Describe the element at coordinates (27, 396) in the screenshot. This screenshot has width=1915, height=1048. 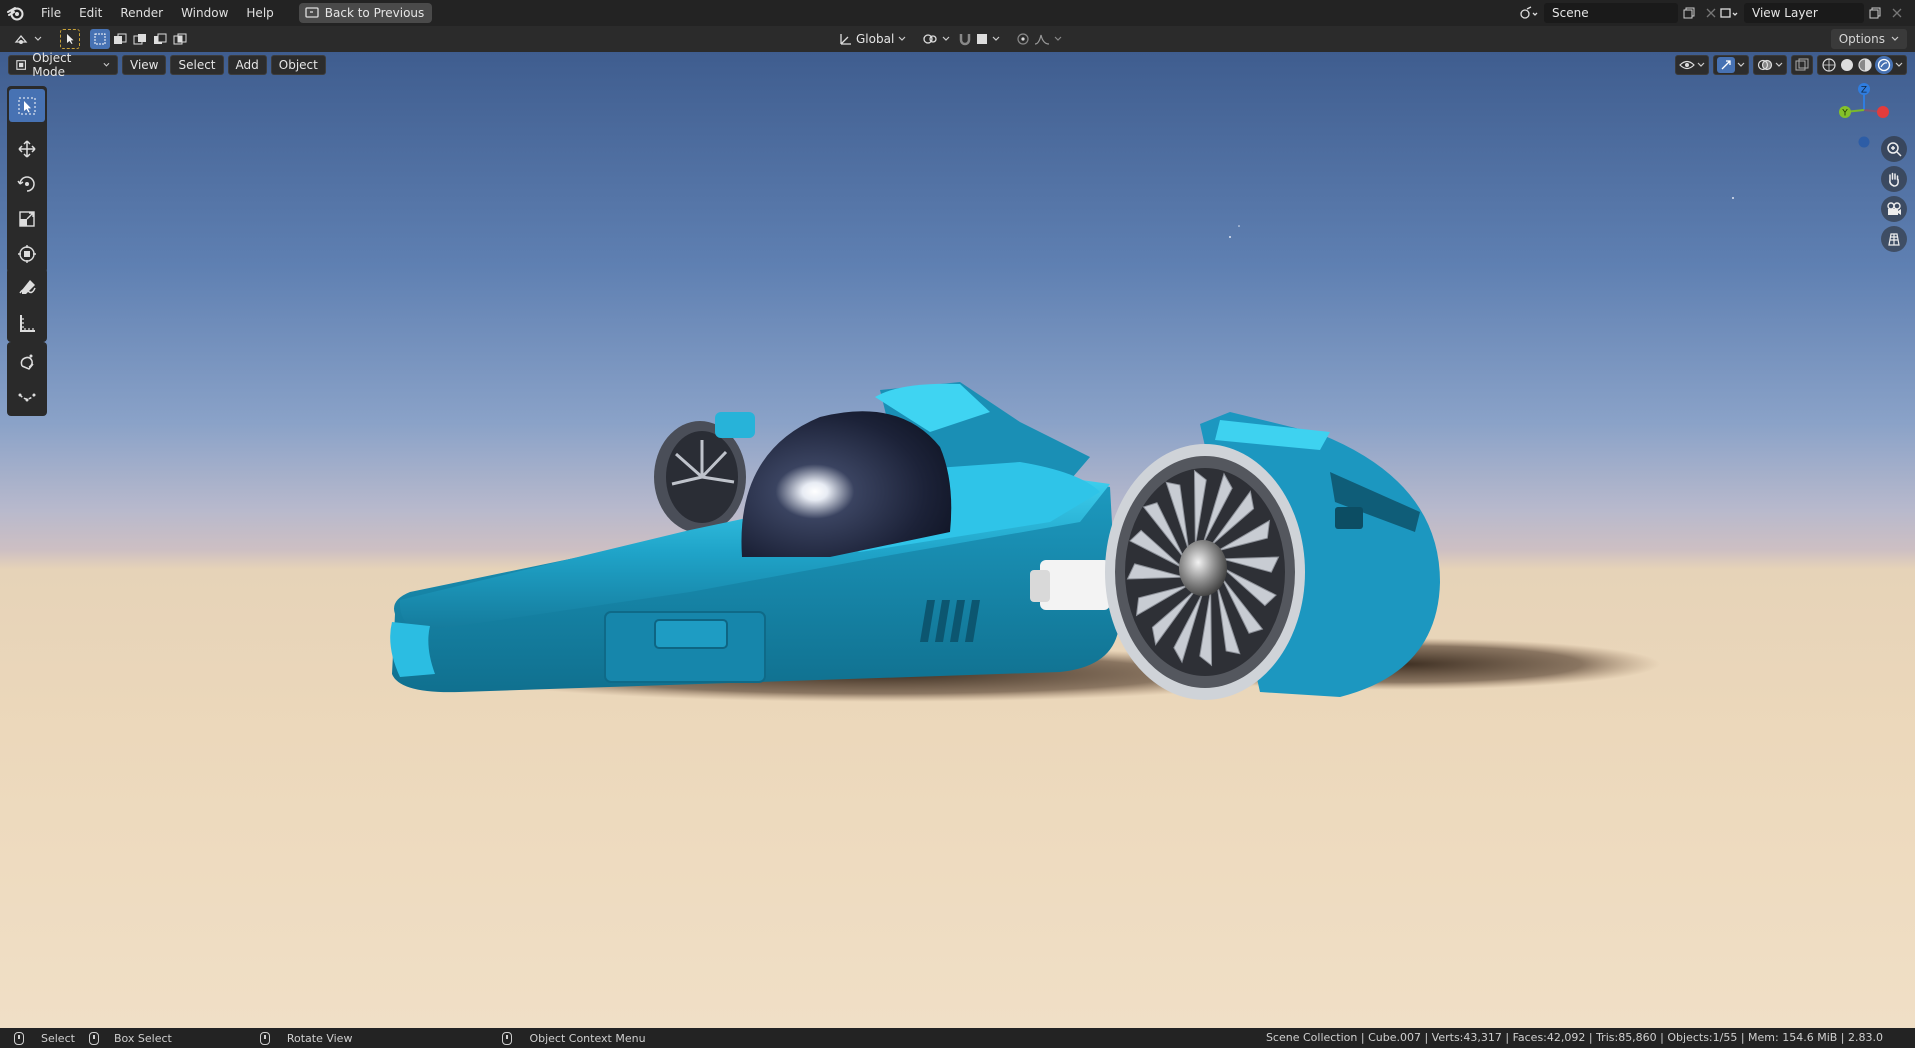
I see `extrude-tool-icon` at that location.